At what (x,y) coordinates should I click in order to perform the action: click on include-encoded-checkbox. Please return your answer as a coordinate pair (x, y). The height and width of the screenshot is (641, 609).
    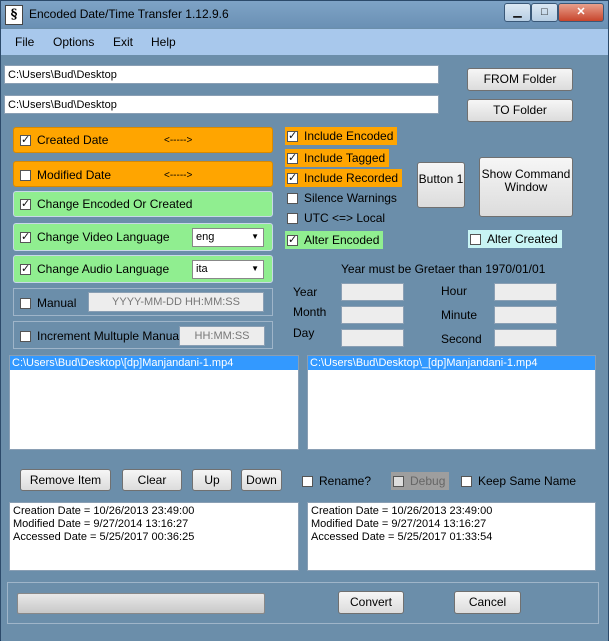
    Looking at the image, I should click on (292, 136).